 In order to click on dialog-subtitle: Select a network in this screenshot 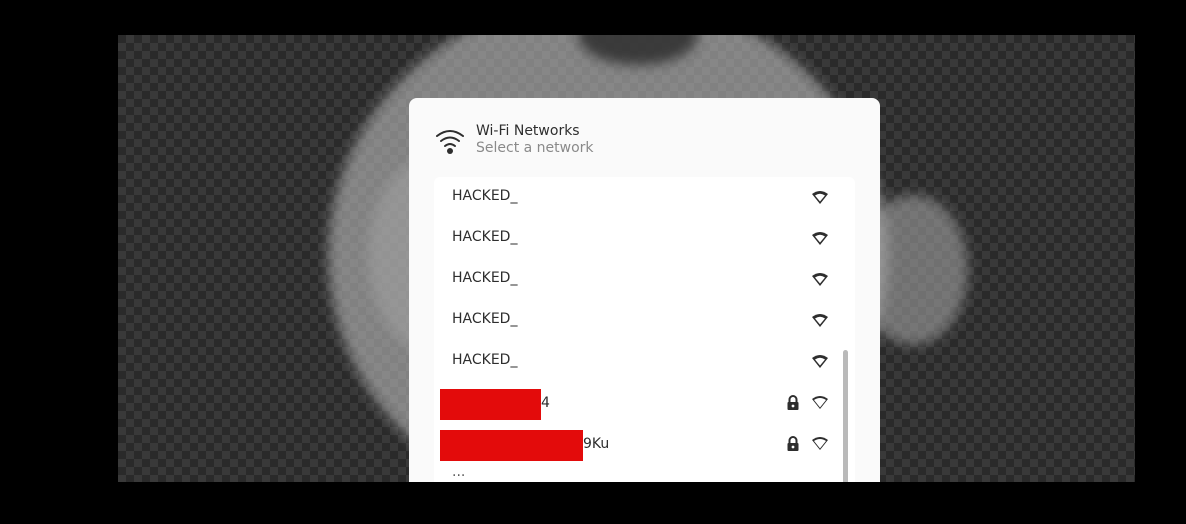, I will do `click(535, 148)`.